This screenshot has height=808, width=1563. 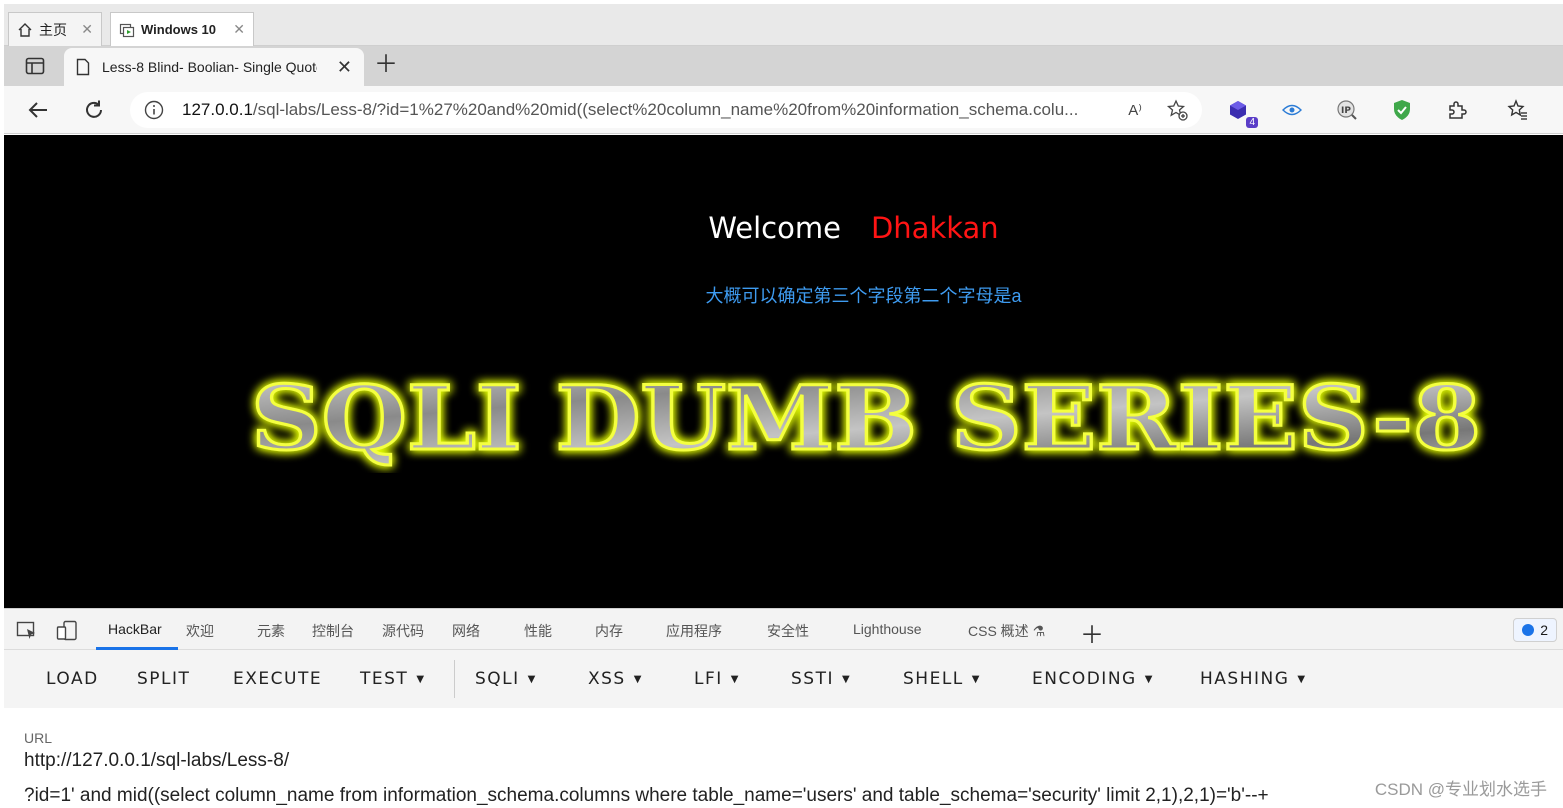 I want to click on load-button-label: LOAD, so click(x=72, y=679).